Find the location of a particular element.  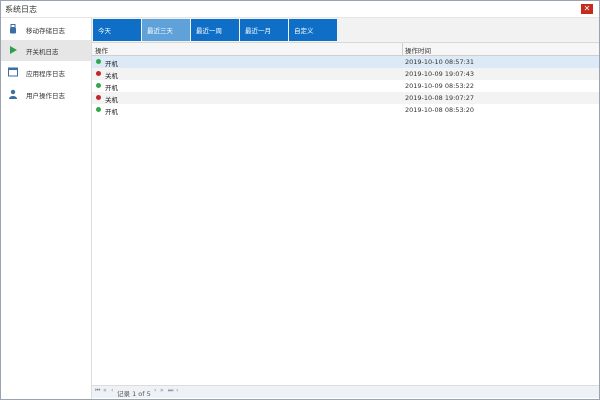

record-count: 记录 1 of 5 is located at coordinates (134, 394).